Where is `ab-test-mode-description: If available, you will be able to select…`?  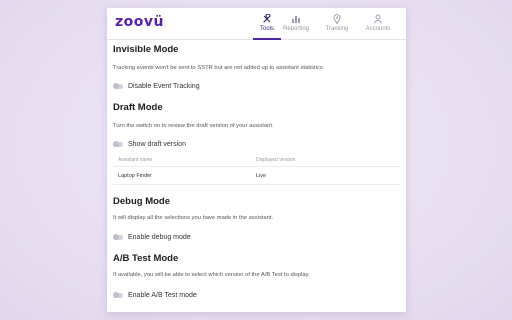 ab-test-mode-description: If available, you will be able to select… is located at coordinates (211, 275).